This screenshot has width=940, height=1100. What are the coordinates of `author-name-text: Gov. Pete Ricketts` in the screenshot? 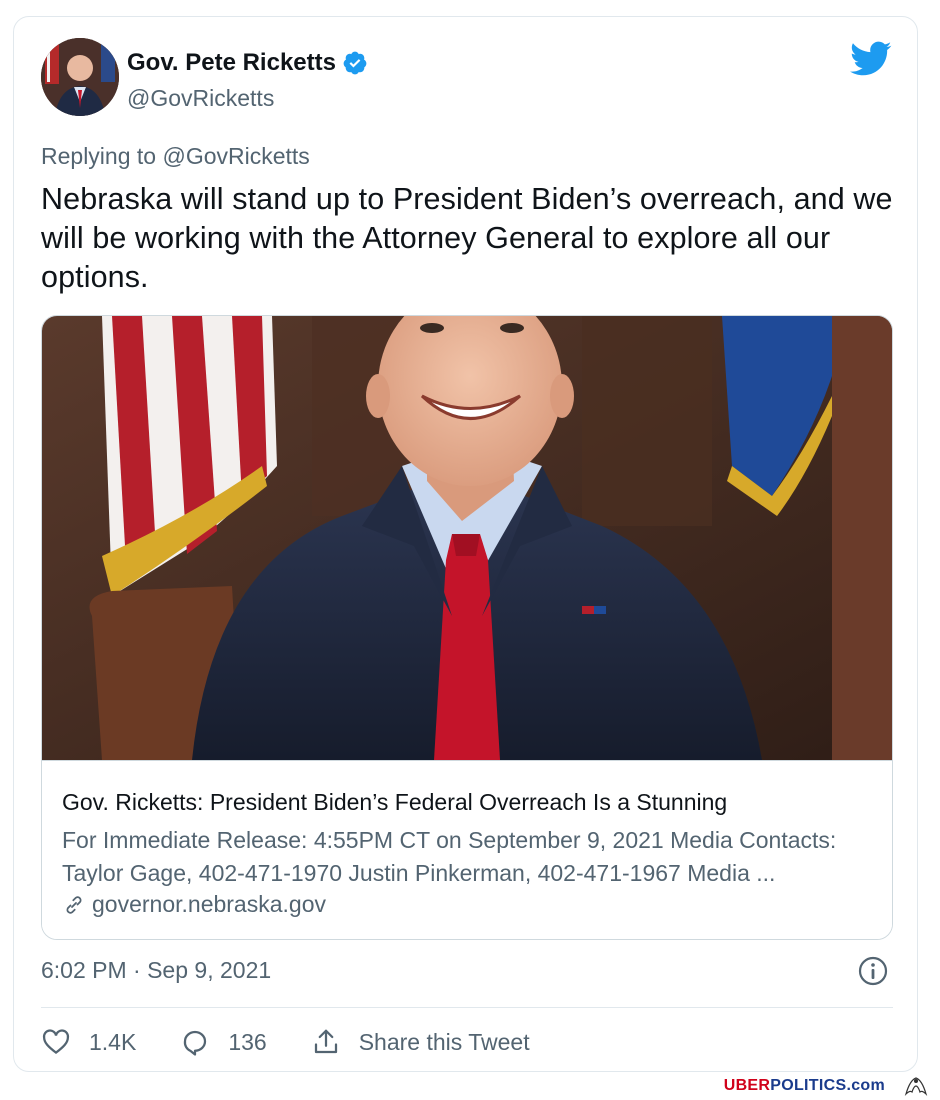 It's located at (231, 63).